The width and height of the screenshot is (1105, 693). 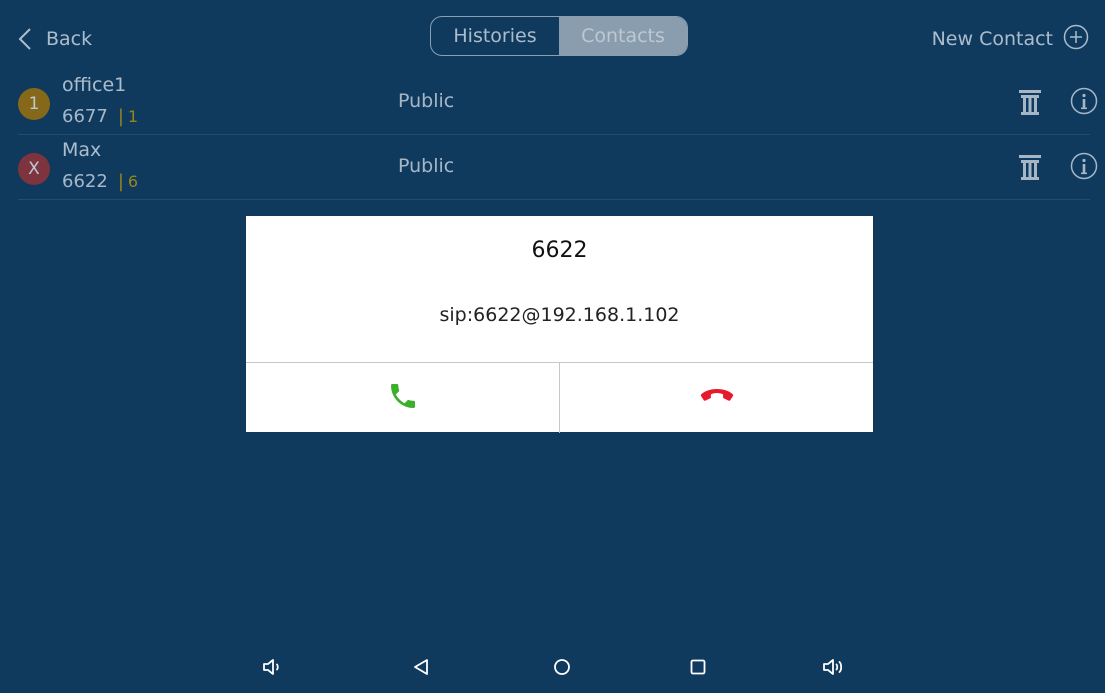 What do you see at coordinates (559, 250) in the screenshot?
I see `dialog-title: 6622` at bounding box center [559, 250].